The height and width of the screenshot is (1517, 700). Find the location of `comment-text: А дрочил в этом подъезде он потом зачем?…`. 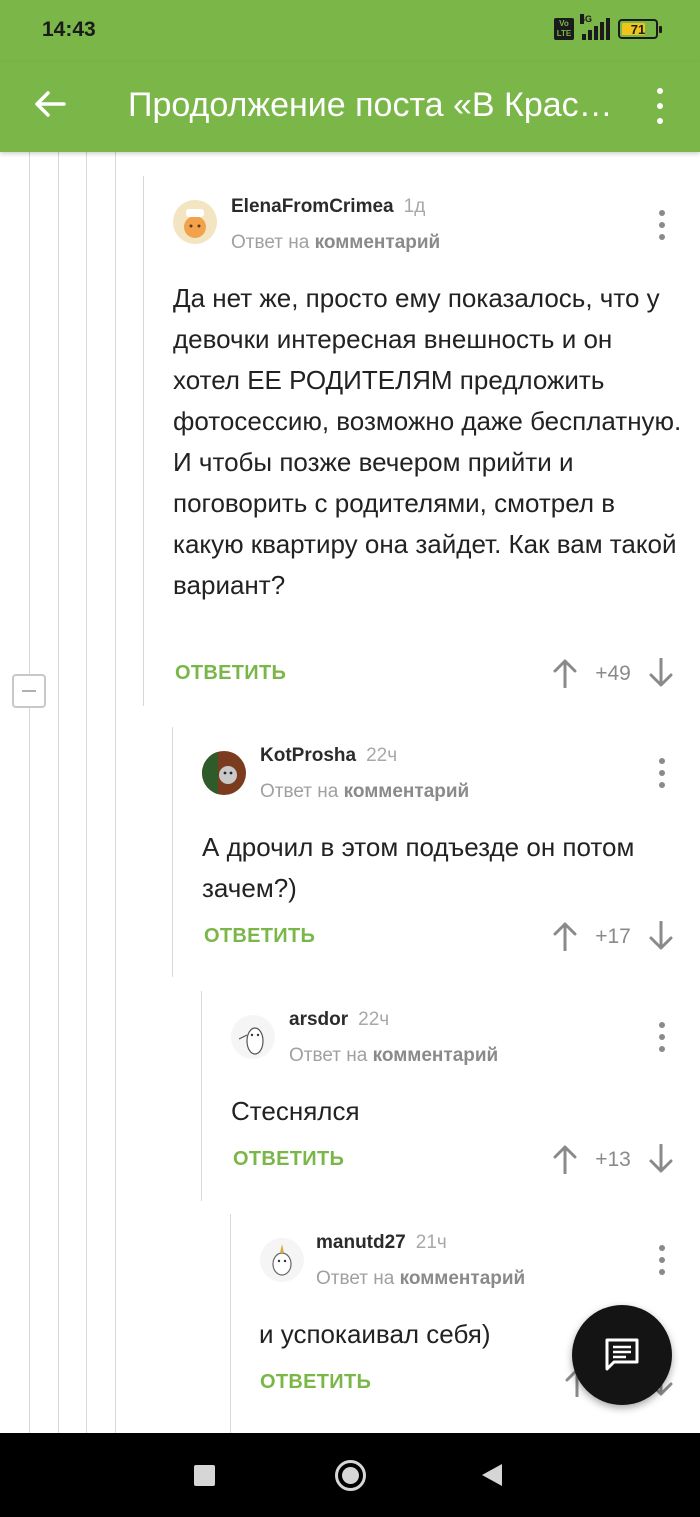

comment-text: А дрочил в этом подъезде он потом зачем?… is located at coordinates (418, 867).